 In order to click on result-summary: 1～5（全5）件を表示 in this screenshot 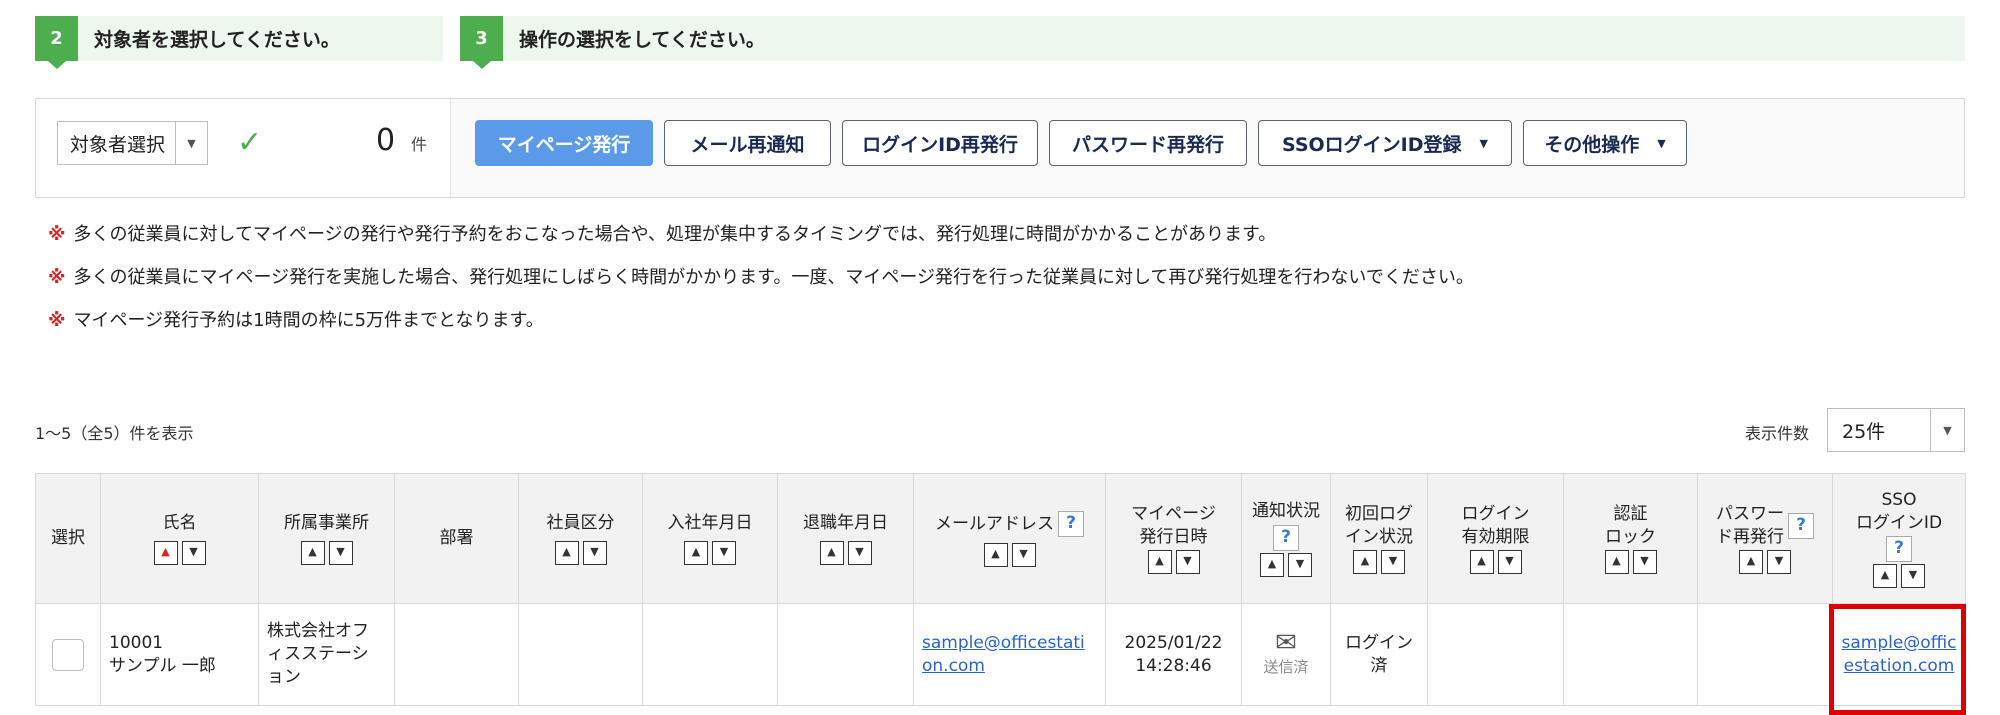, I will do `click(114, 433)`.